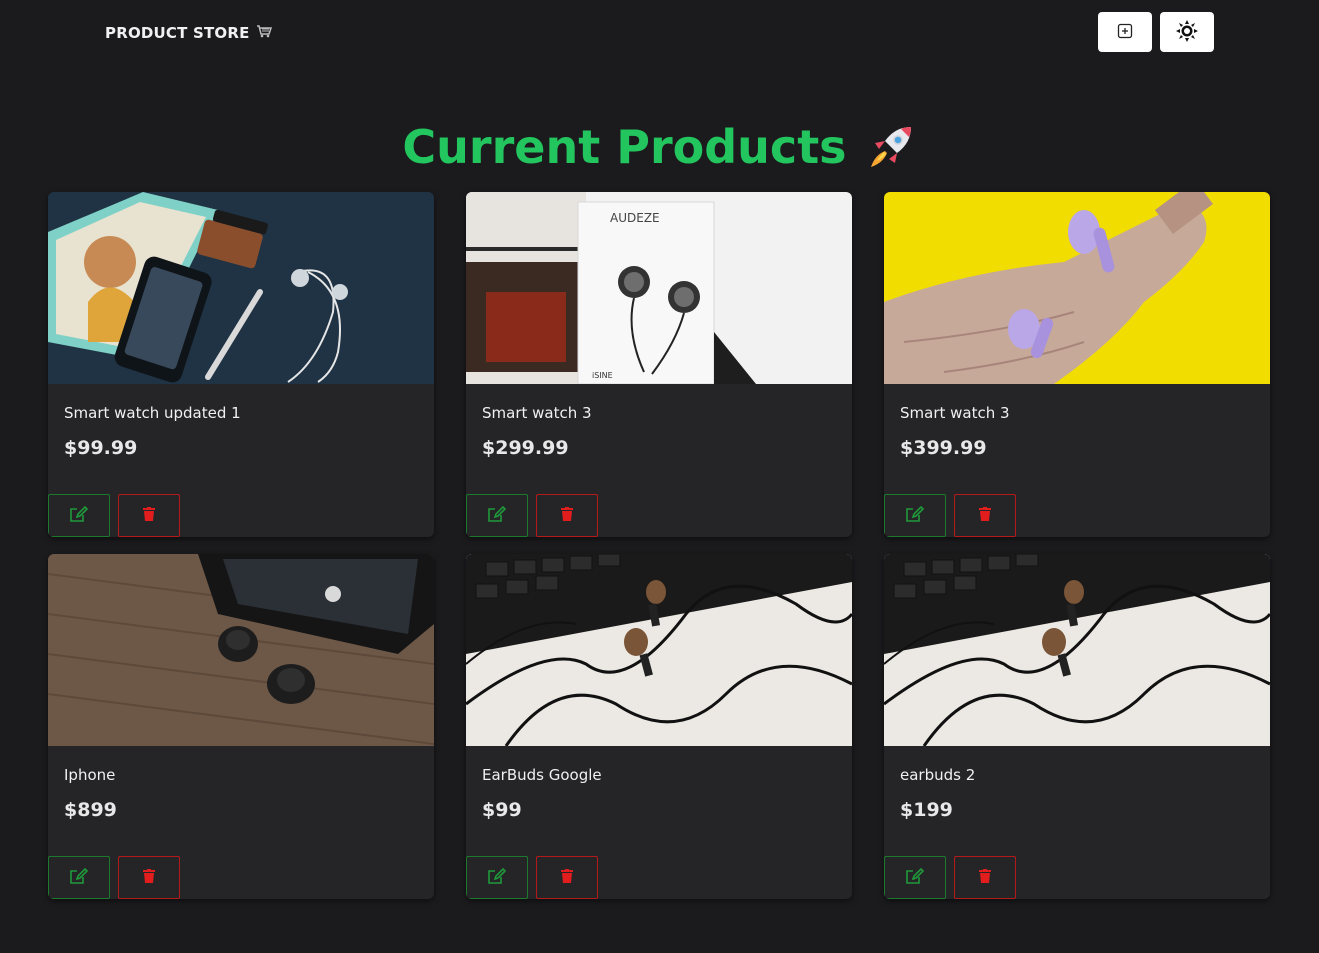 This screenshot has width=1319, height=953. I want to click on product-price: $99, so click(502, 810).